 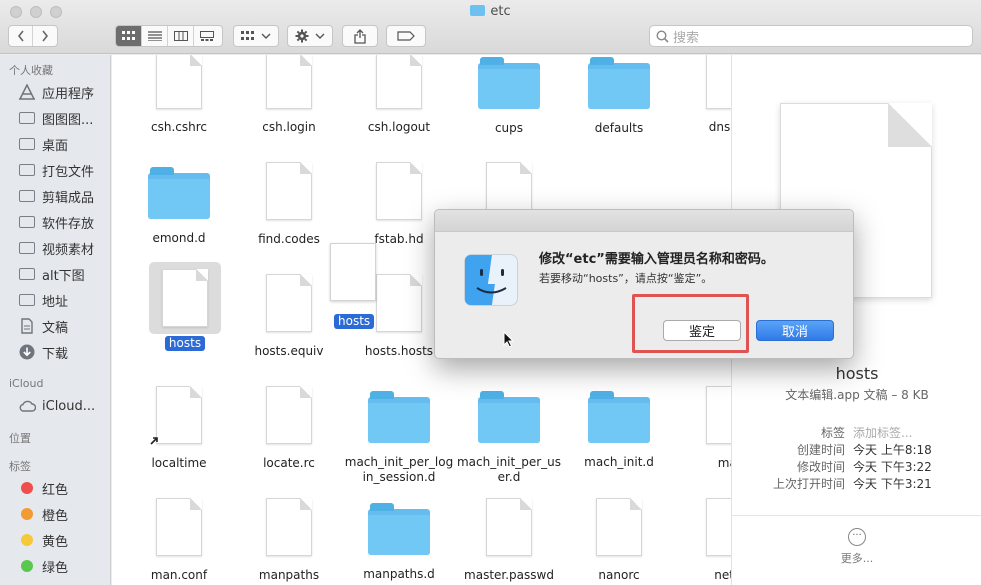 What do you see at coordinates (832, 433) in the screenshot?
I see `preview-row-key: 标签` at bounding box center [832, 433].